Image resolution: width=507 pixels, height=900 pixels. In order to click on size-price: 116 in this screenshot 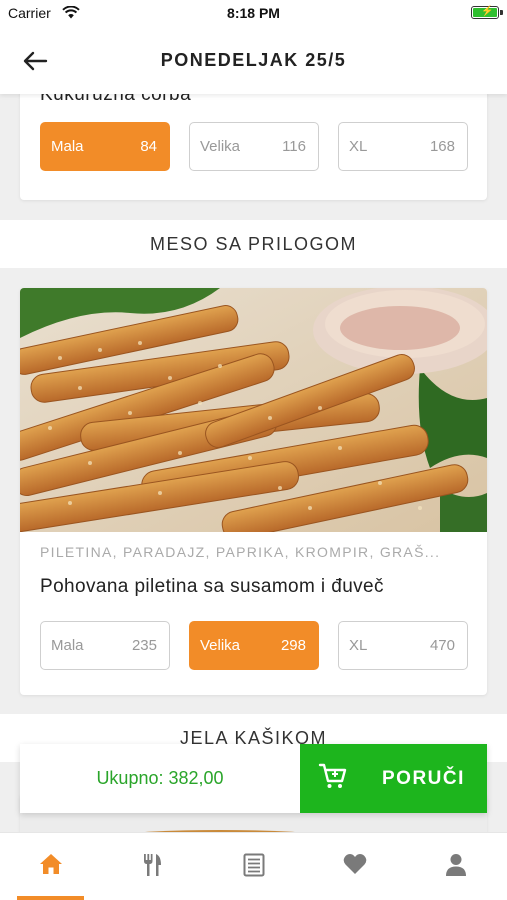, I will do `click(294, 146)`.